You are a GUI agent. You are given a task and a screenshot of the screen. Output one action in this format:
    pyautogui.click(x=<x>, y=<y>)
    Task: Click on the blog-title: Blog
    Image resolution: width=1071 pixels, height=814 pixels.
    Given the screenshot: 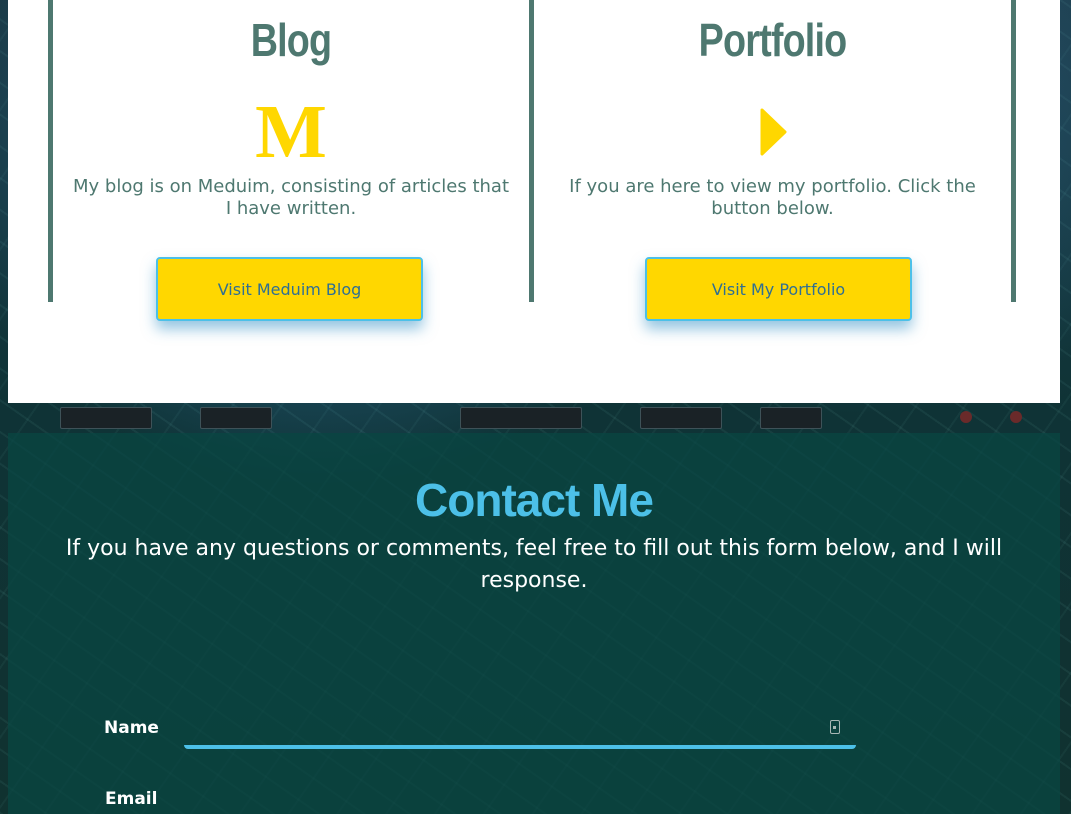 What is the action you would take?
    pyautogui.click(x=291, y=40)
    